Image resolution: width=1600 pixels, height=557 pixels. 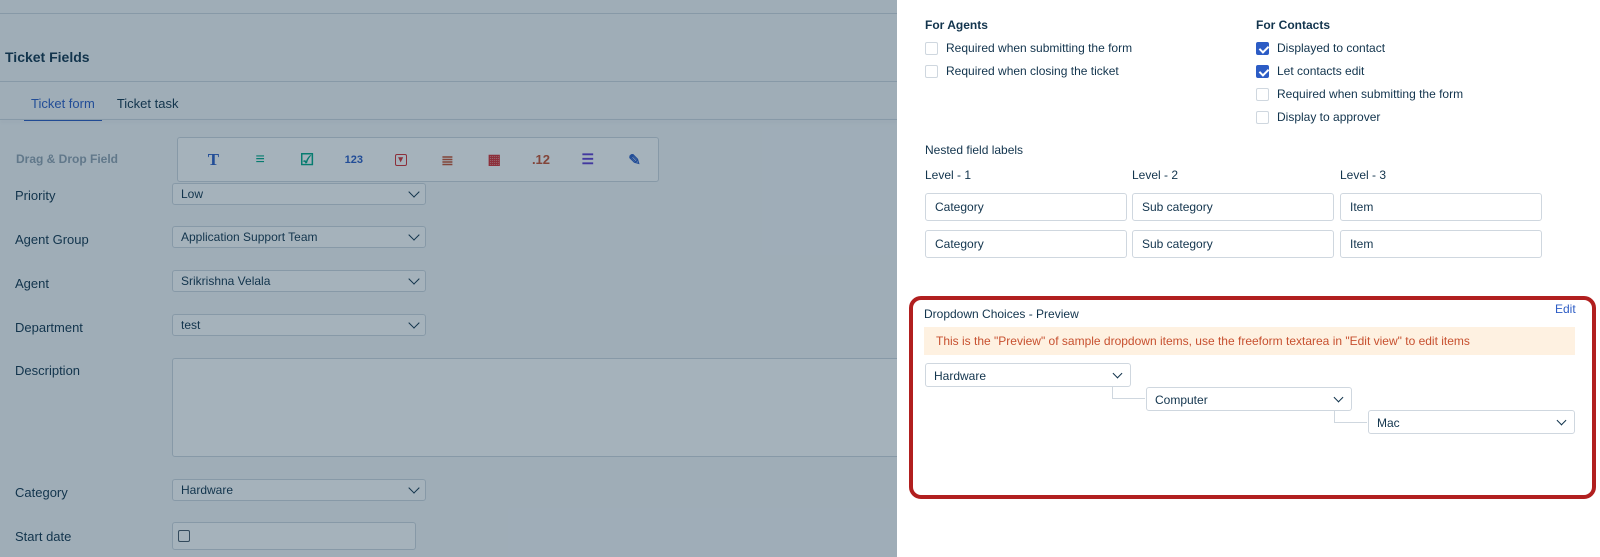 I want to click on nested-labels-heading: Nested field labels, so click(x=974, y=150).